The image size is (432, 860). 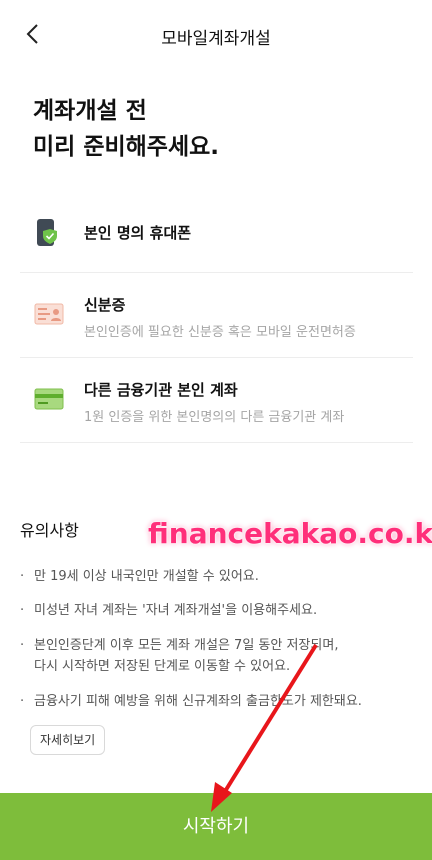 What do you see at coordinates (214, 417) in the screenshot?
I see `requirement-desc: 1원 인증을 위한 본인명의의 다른 금융기관 계좌` at bounding box center [214, 417].